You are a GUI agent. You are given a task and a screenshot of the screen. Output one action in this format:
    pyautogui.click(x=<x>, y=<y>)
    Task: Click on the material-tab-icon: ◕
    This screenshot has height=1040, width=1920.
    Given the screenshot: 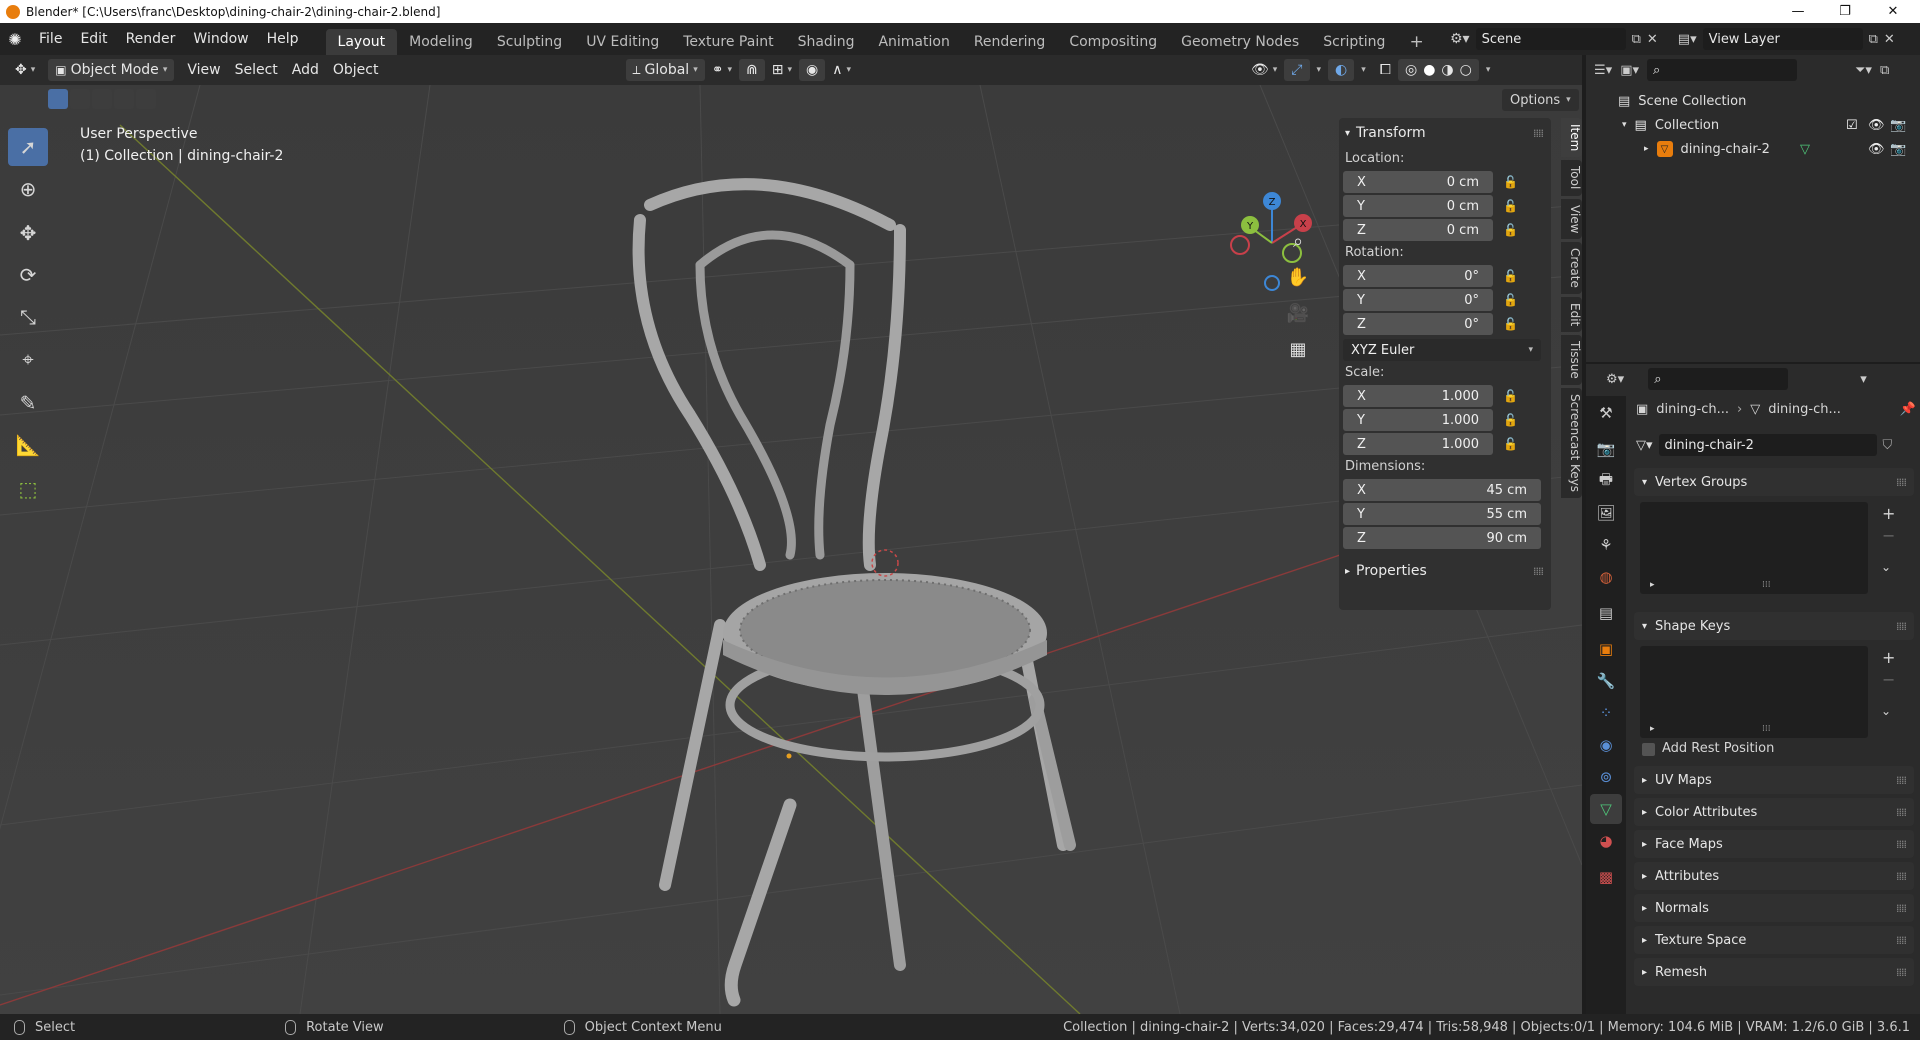 What is the action you would take?
    pyautogui.click(x=1606, y=841)
    